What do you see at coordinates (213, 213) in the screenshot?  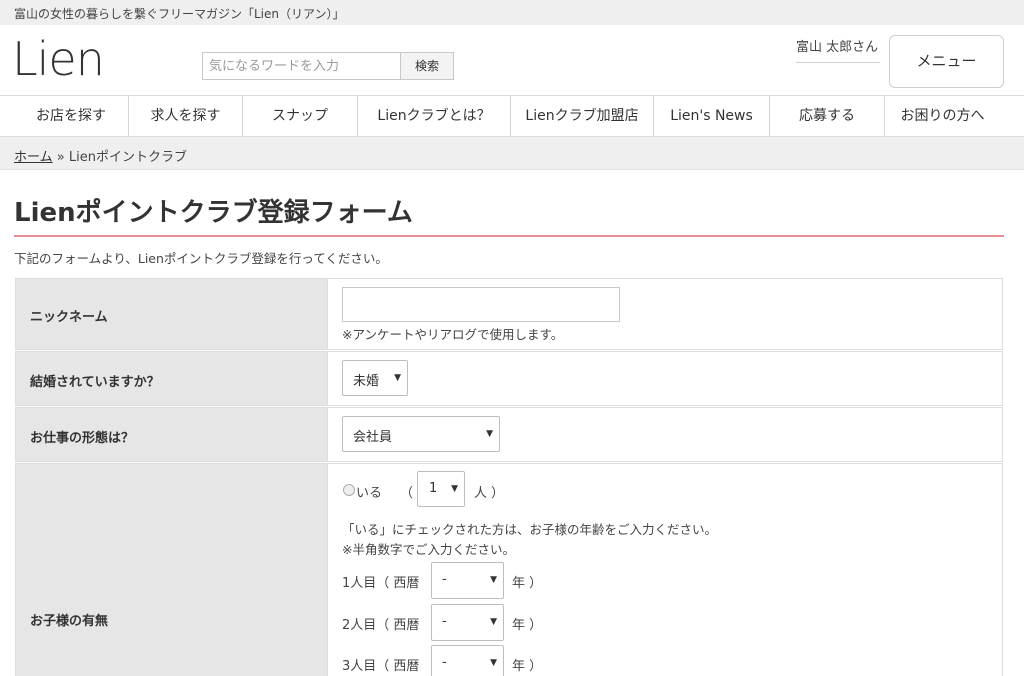 I see `page-title: Lienポイントクラブ登録フォーム` at bounding box center [213, 213].